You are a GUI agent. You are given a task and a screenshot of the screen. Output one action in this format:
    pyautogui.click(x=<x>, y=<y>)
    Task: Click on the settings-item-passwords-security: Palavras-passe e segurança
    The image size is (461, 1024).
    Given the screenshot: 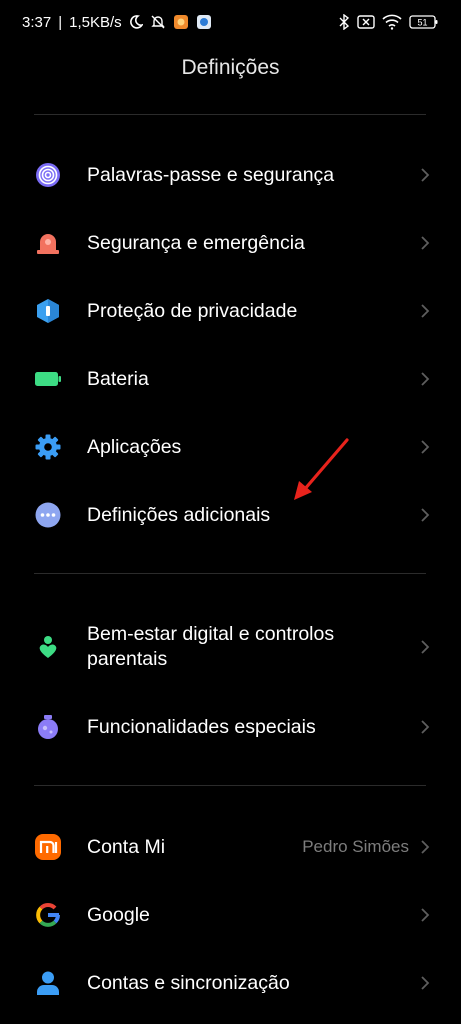 What is the action you would take?
    pyautogui.click(x=230, y=175)
    